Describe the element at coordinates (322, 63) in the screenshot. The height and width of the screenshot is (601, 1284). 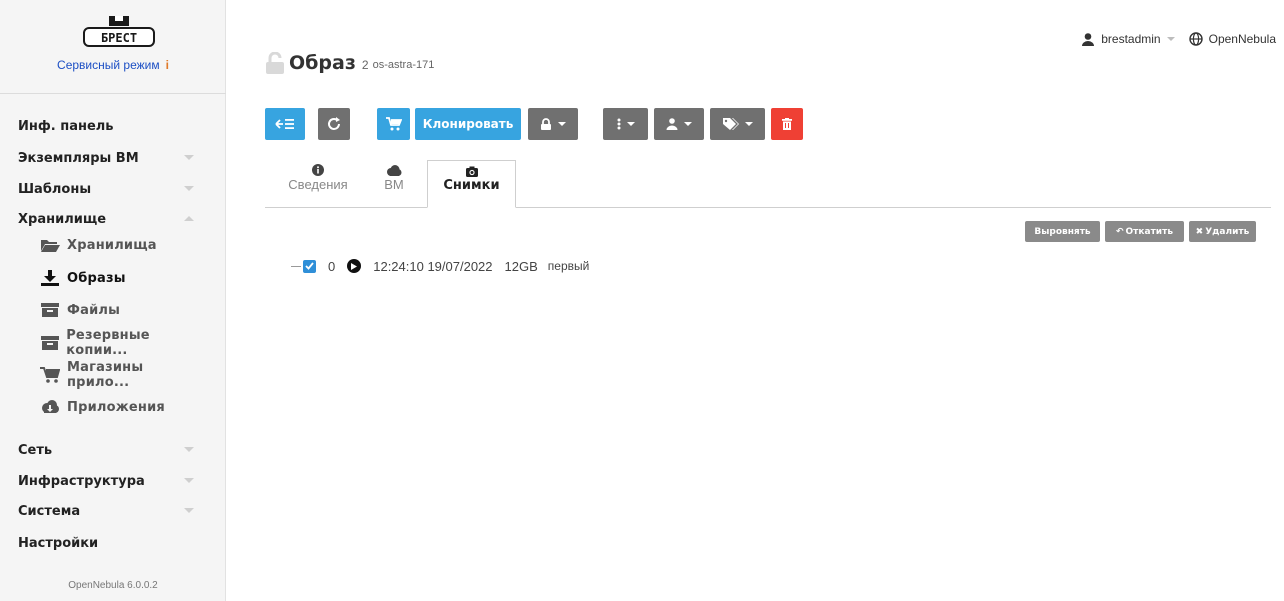
I see `page-title: Образ` at that location.